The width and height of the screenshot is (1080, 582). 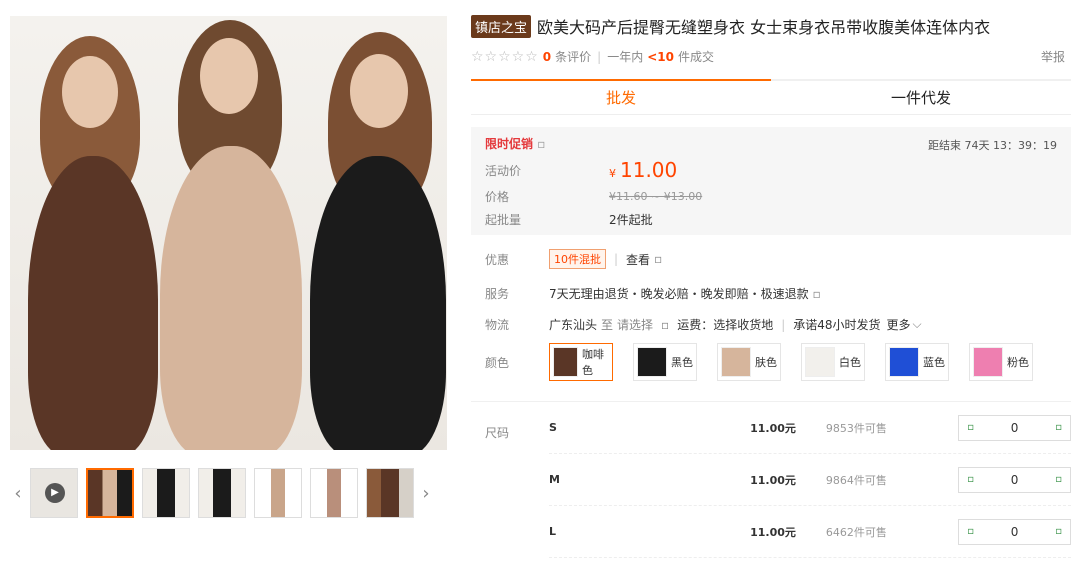 What do you see at coordinates (503, 220) in the screenshot?
I see `min-order-label: 起批量` at bounding box center [503, 220].